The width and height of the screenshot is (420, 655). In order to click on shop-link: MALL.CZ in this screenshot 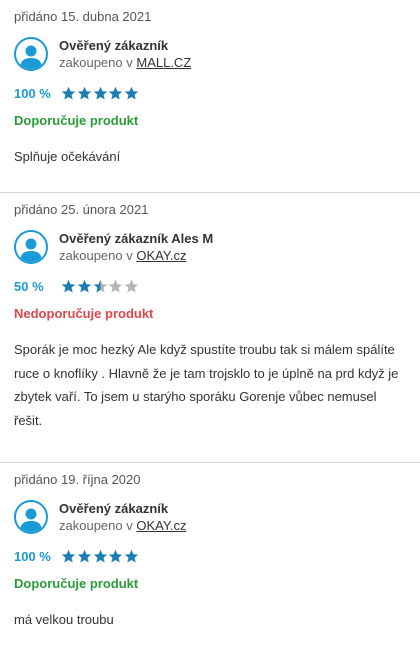, I will do `click(163, 62)`.